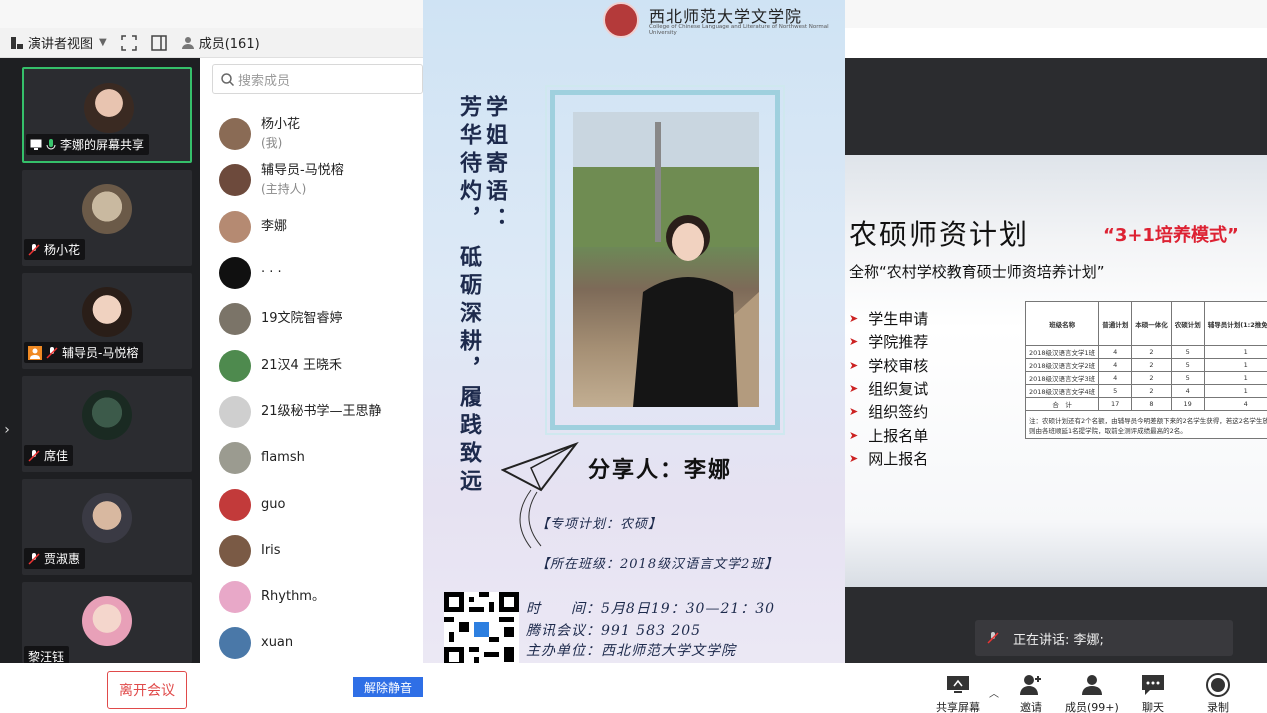 The width and height of the screenshot is (1267, 713). Describe the element at coordinates (88, 144) in the screenshot. I see `tile-name-label: 李娜的屏幕共享` at that location.